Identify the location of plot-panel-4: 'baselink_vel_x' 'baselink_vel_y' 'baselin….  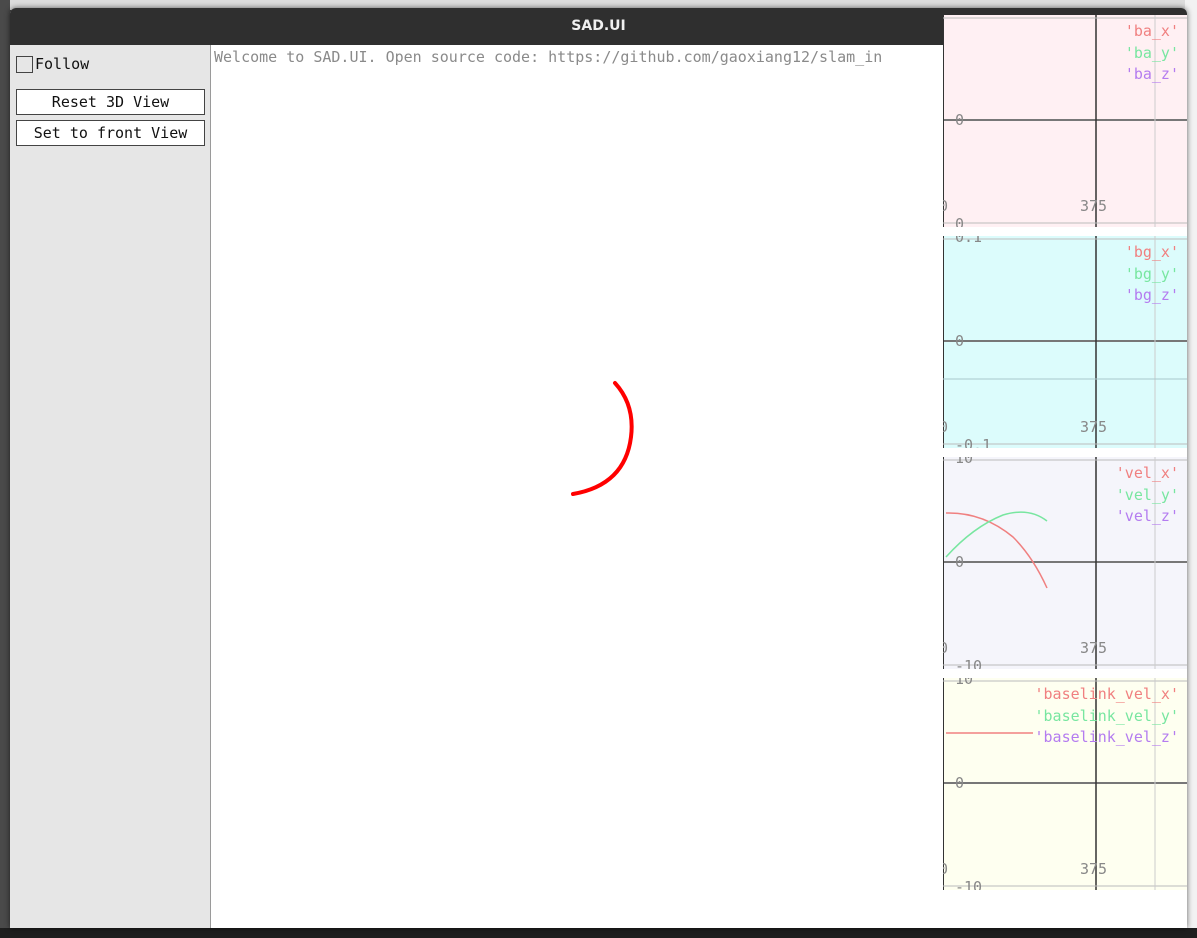
(1065, 784).